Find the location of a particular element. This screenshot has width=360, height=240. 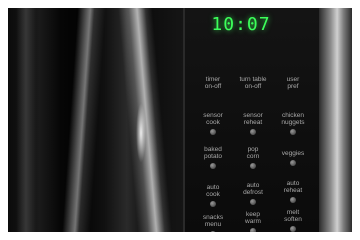

sensor-reheat-button: sensor reheat is located at coordinates (253, 123).